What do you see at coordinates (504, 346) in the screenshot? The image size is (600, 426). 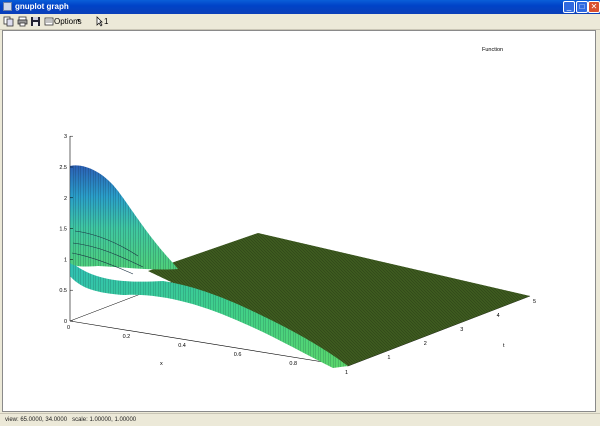 I see `t-axis-label: t` at bounding box center [504, 346].